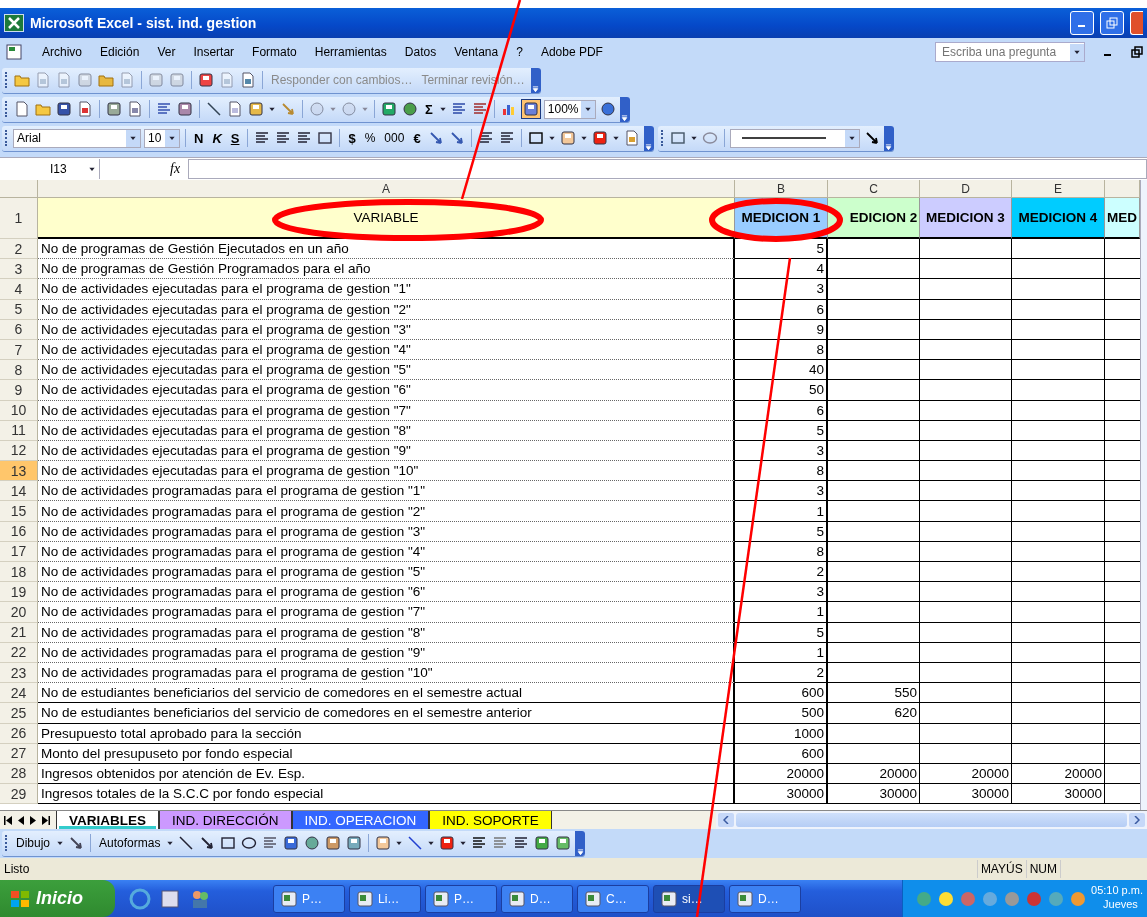  I want to click on currency-button: $, so click(352, 138).